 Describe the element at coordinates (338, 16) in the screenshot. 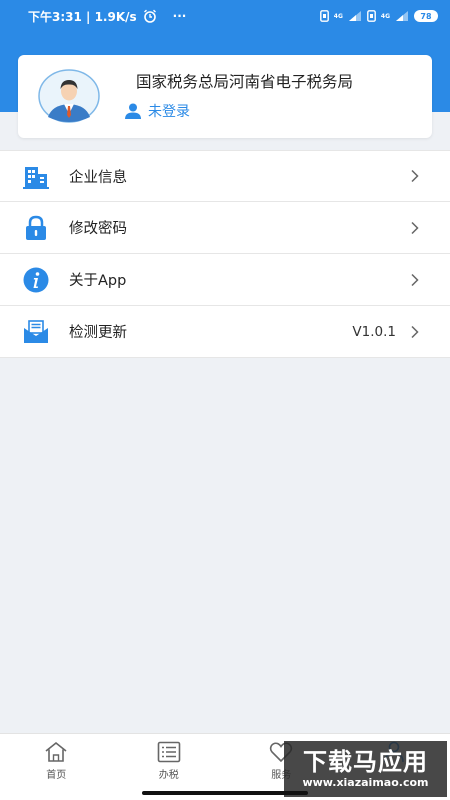

I see `network-label-1: 4G` at that location.